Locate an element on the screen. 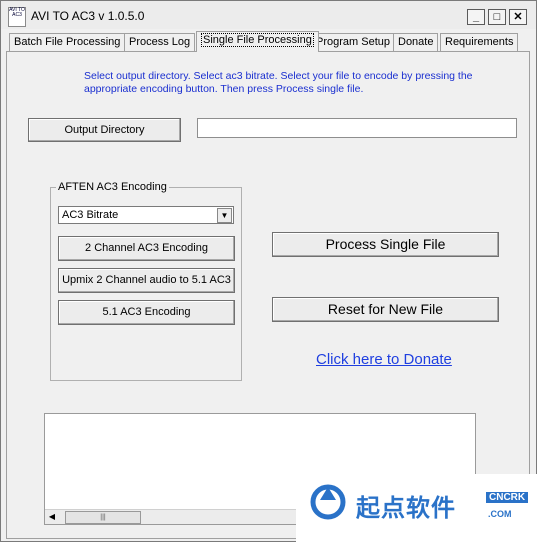 This screenshot has width=537, height=542. output-directory-field is located at coordinates (357, 128).